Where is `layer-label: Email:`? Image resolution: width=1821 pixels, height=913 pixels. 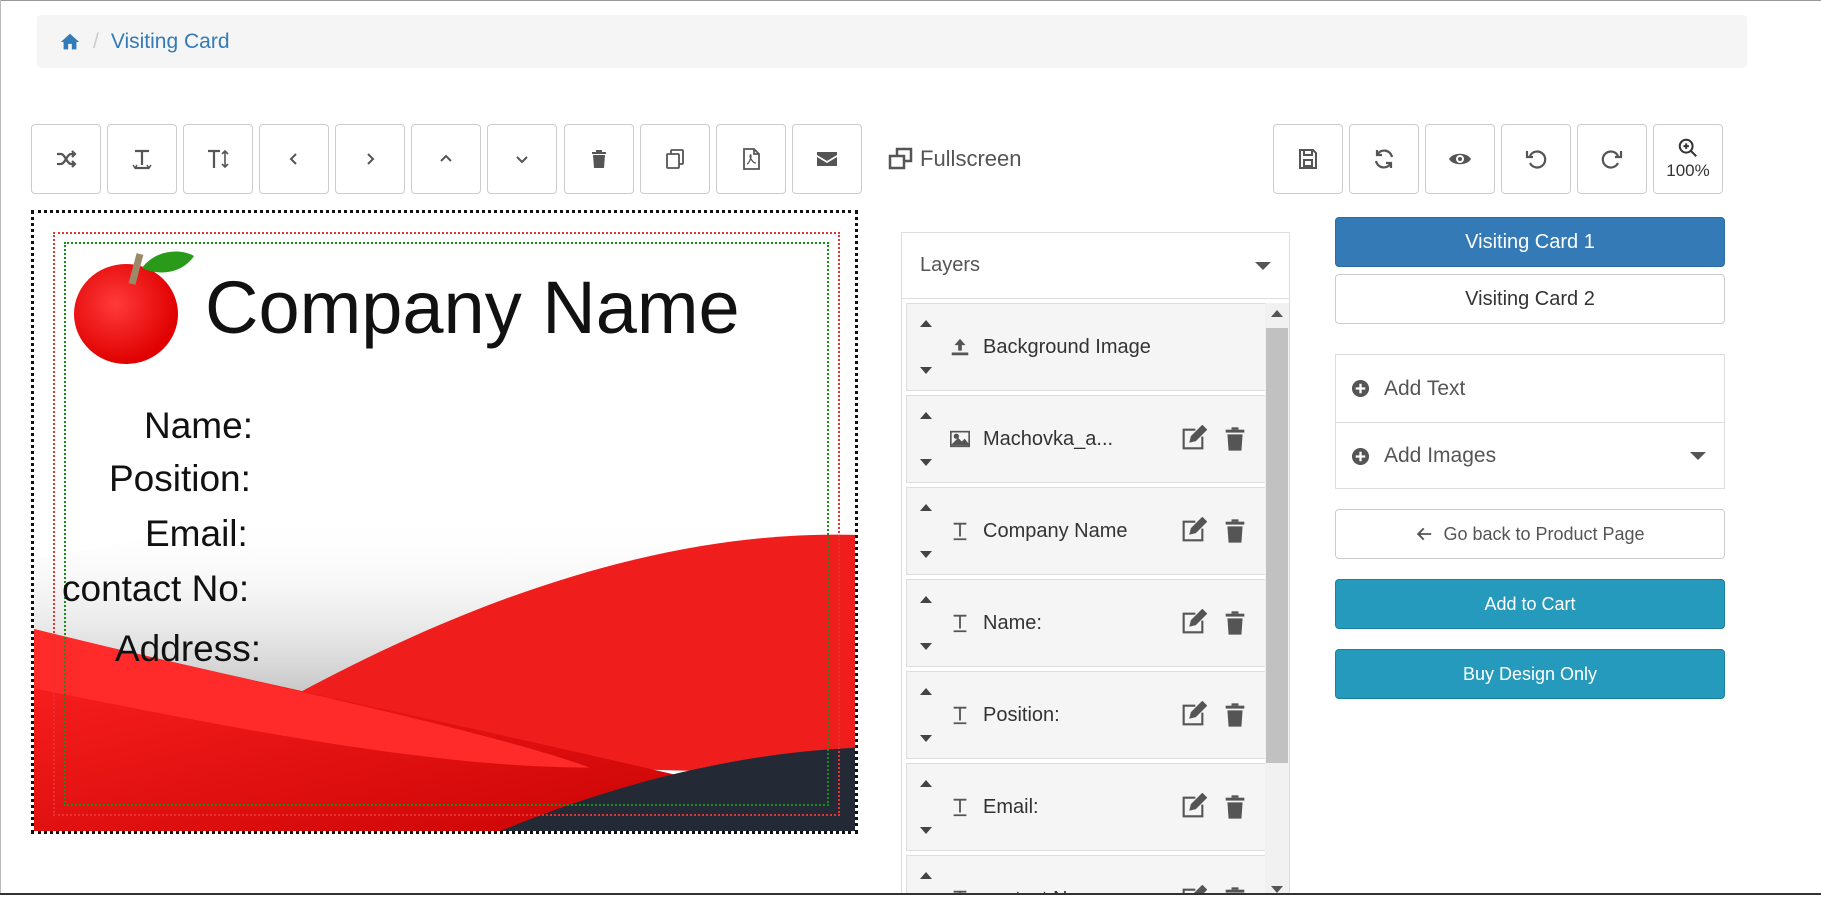
layer-label: Email: is located at coordinates (1011, 806).